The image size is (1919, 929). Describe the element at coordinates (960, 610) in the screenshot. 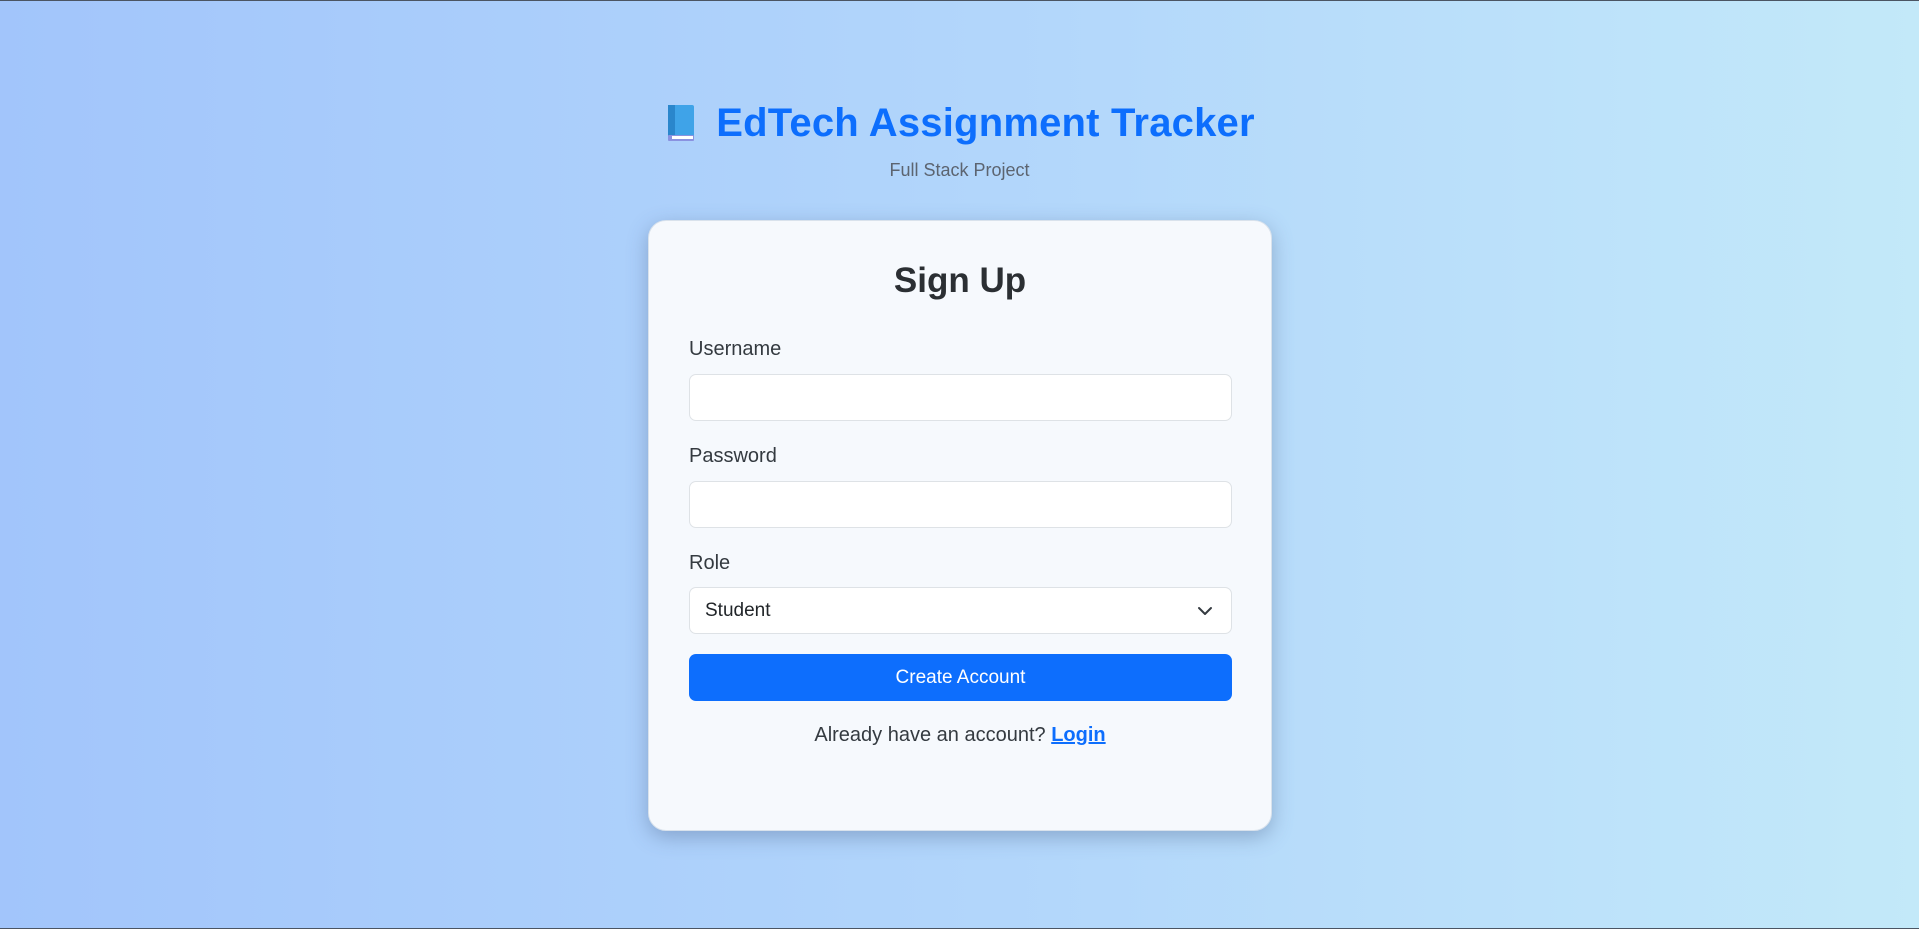

I see `role-select: Student` at that location.